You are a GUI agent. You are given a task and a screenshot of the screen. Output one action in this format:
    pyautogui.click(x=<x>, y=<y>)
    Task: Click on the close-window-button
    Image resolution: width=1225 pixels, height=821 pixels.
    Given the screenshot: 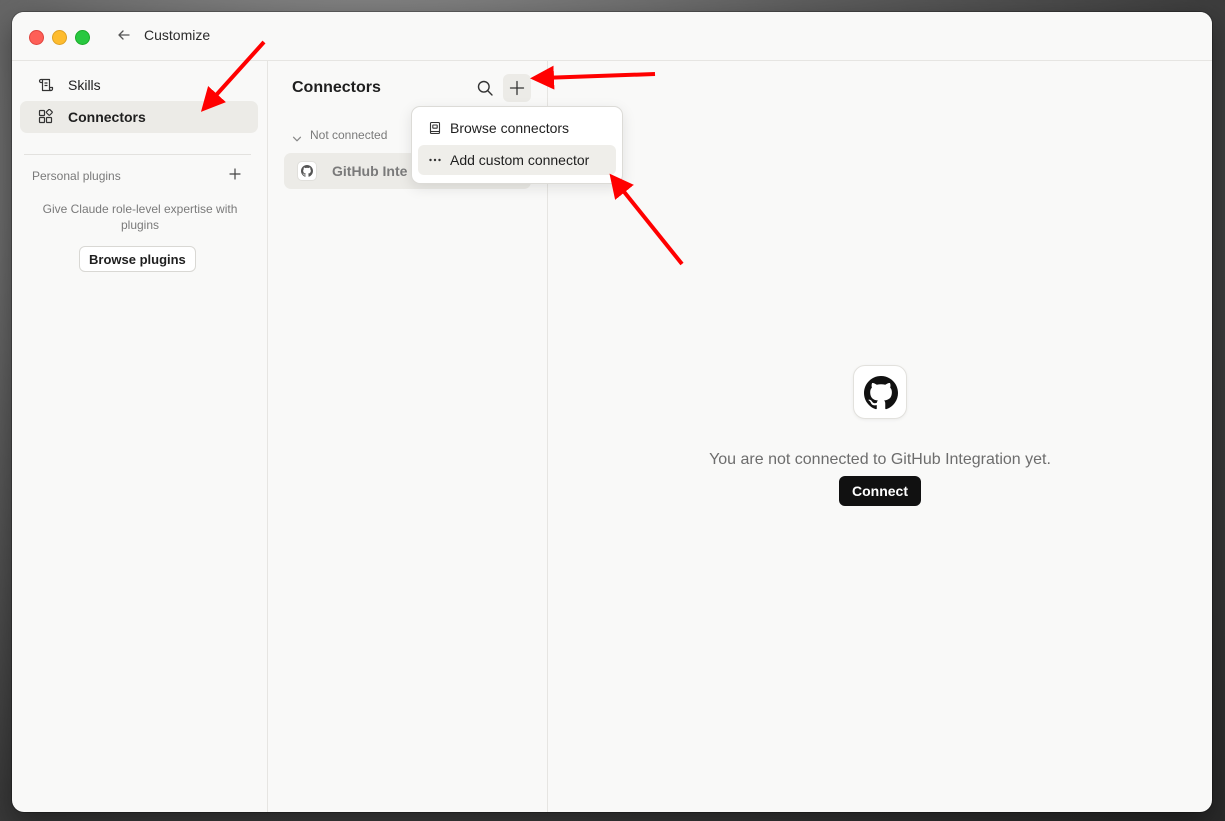 What is the action you would take?
    pyautogui.click(x=36, y=37)
    